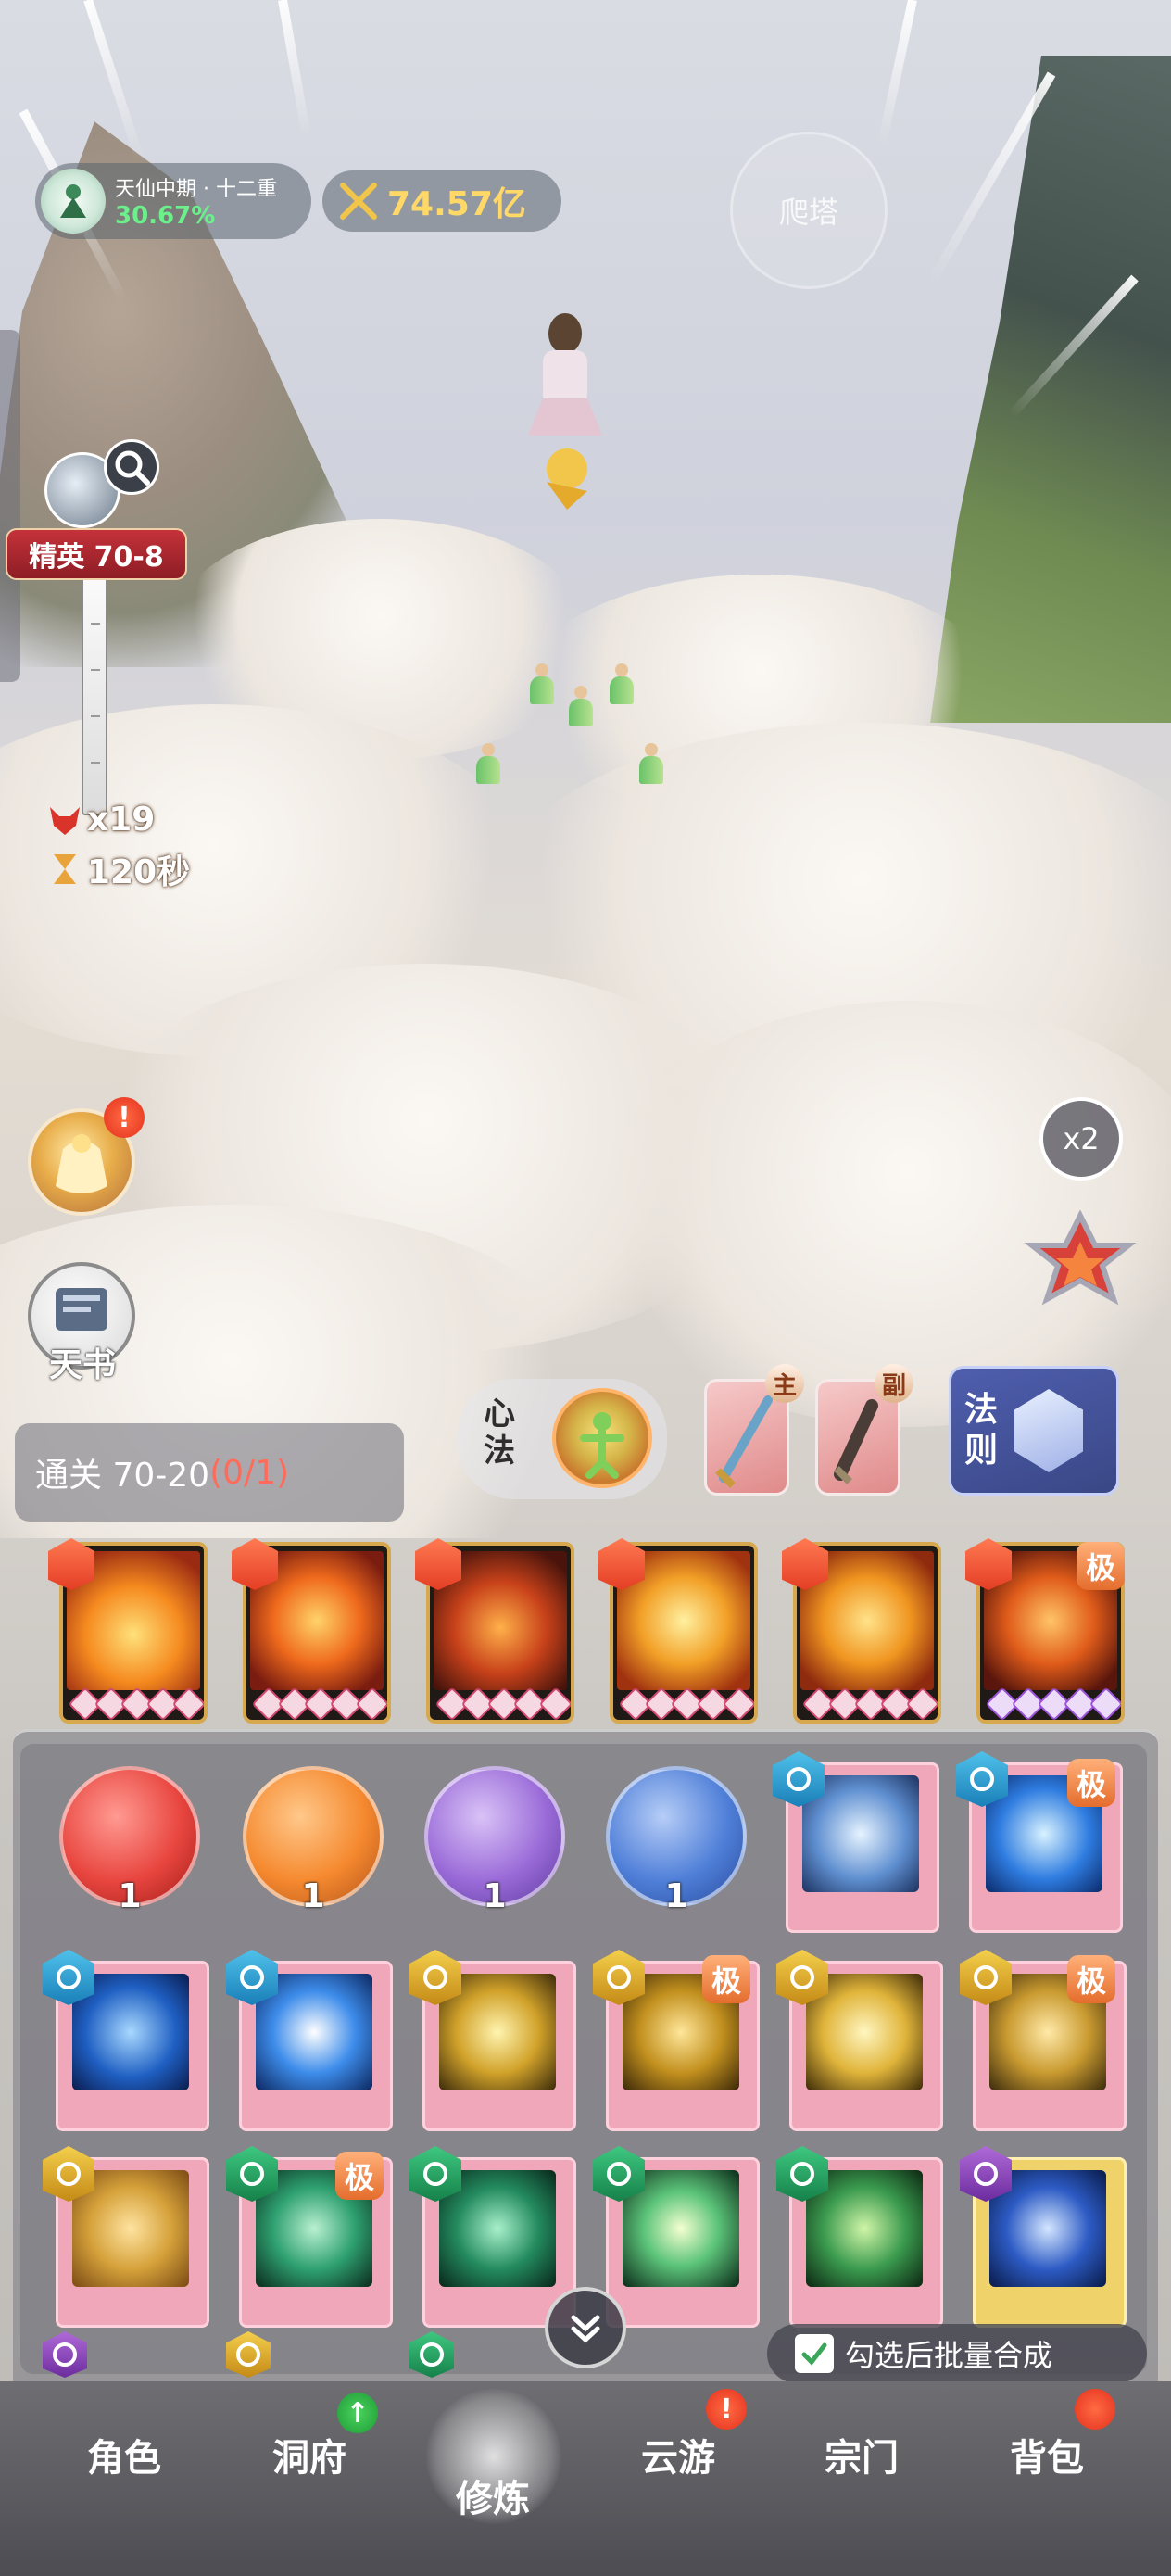 The image size is (1171, 2576). I want to click on purple-element-badge, so click(986, 2174).